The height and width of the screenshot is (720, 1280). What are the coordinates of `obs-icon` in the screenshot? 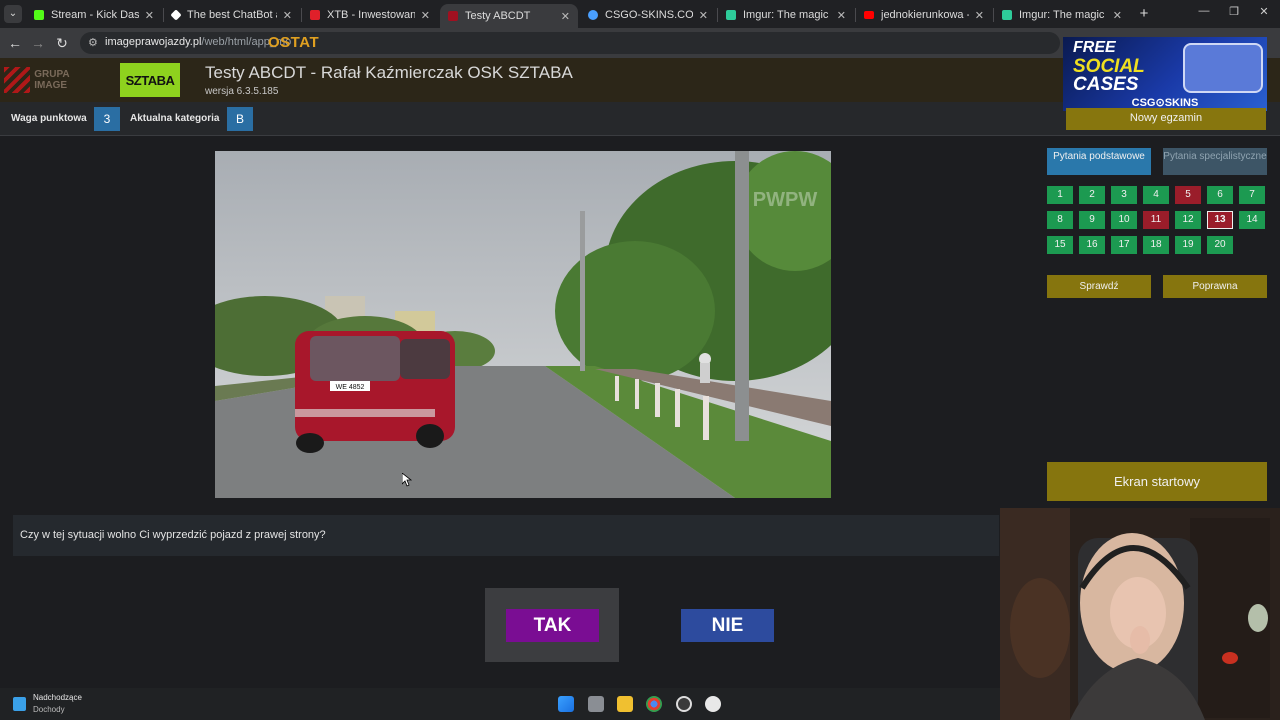 It's located at (684, 704).